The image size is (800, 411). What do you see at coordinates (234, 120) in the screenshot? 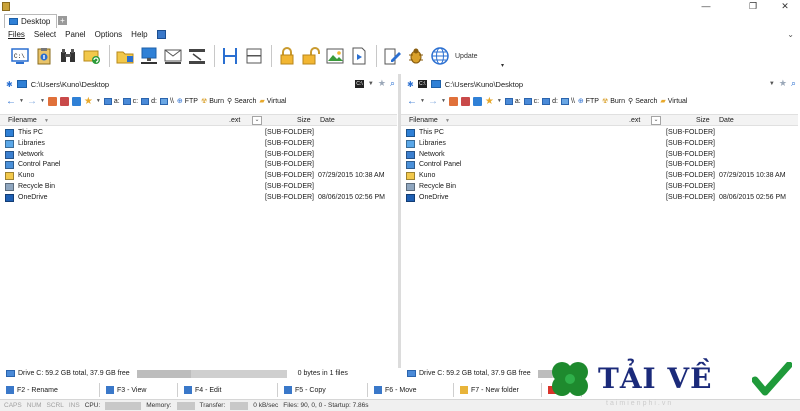
I see `col-ext: .ext` at bounding box center [234, 120].